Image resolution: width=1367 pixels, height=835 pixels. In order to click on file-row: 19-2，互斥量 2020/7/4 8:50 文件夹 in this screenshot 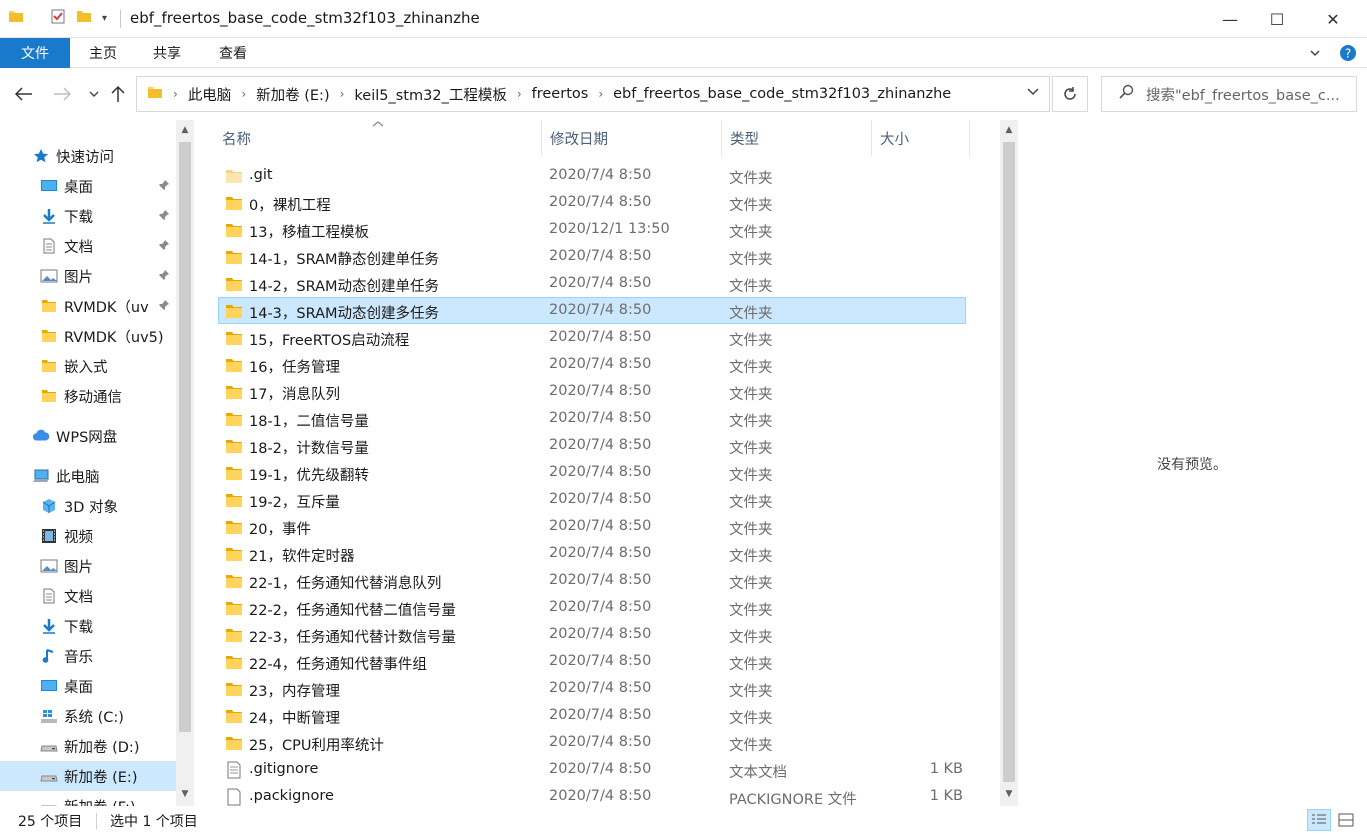, I will do `click(592, 499)`.